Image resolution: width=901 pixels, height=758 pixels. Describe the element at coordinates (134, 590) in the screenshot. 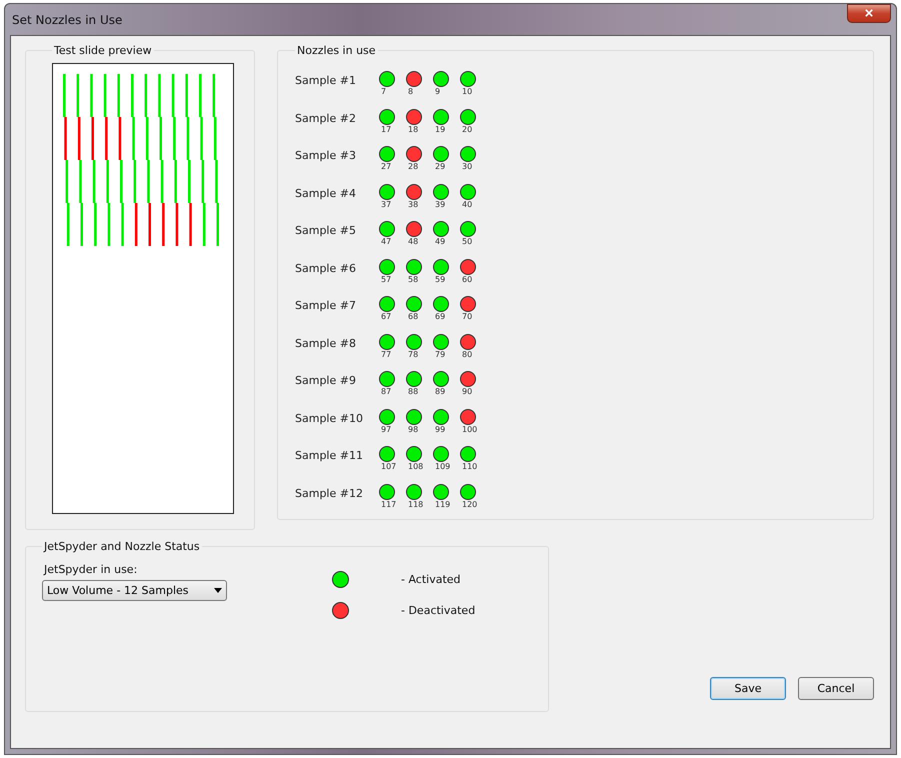

I see `volume-dropdown: Low Volume - 12 Samples` at that location.